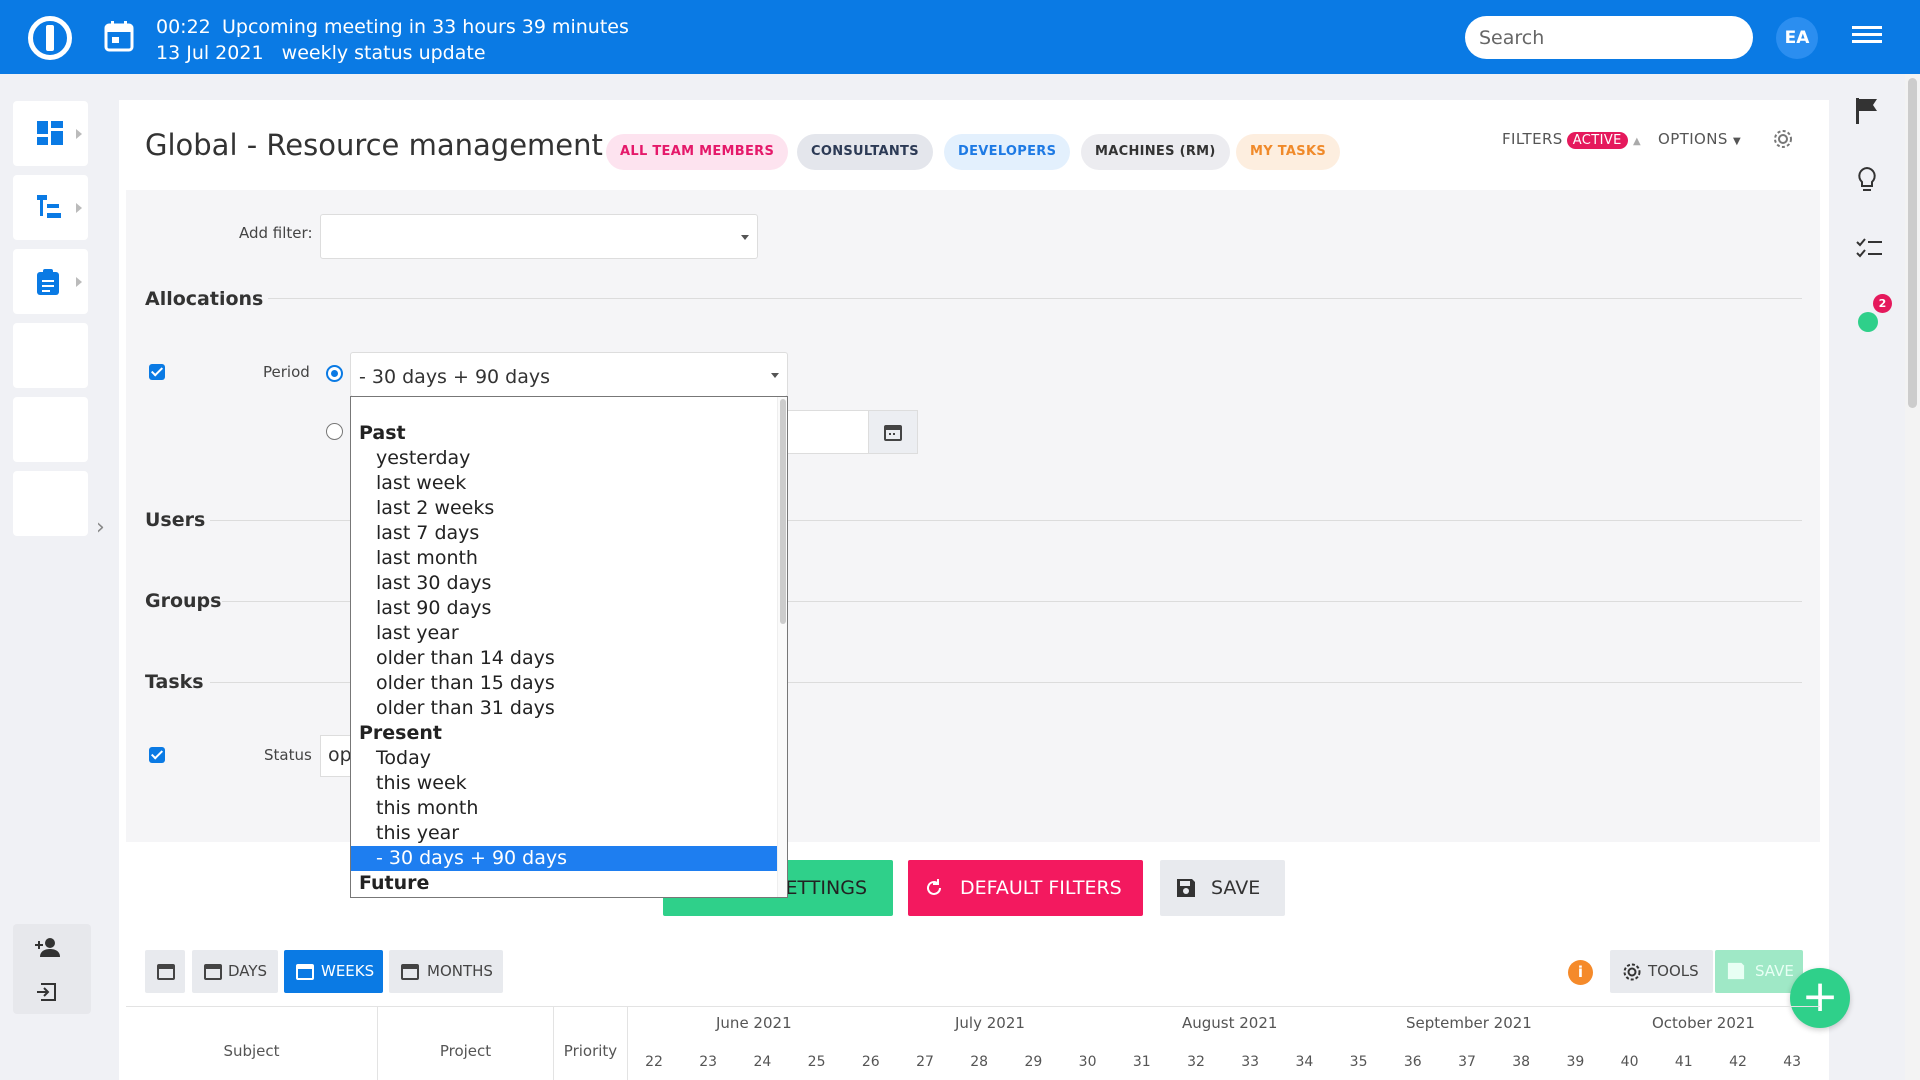 The image size is (1920, 1080). Describe the element at coordinates (782, 647) in the screenshot. I see `dropdown-scrollbar` at that location.